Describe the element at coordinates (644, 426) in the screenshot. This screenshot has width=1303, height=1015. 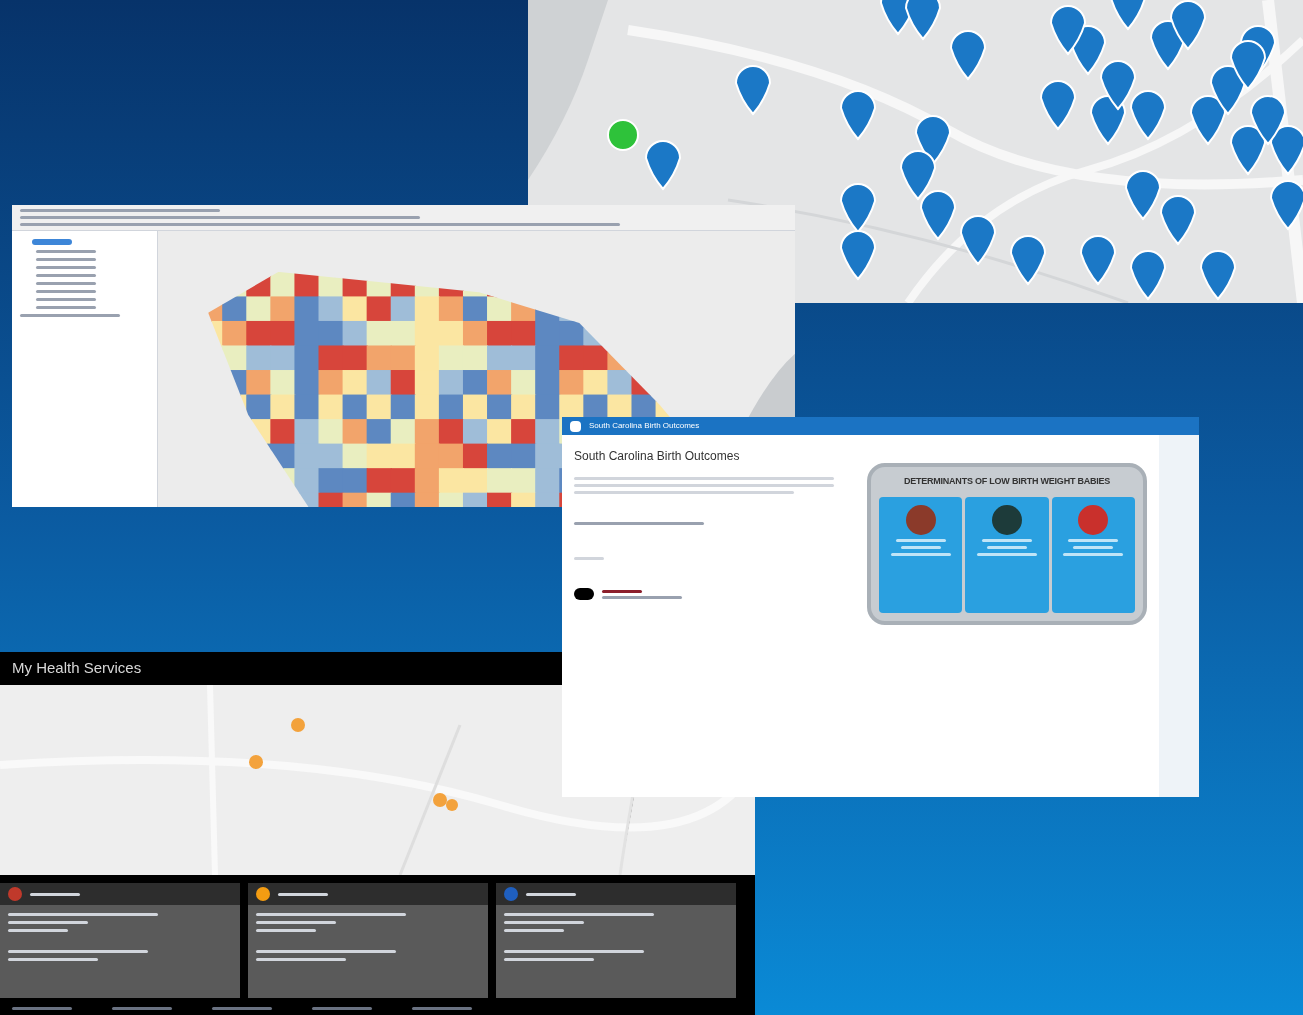
I see `window-title: South Carolina Birth Outcomes` at that location.